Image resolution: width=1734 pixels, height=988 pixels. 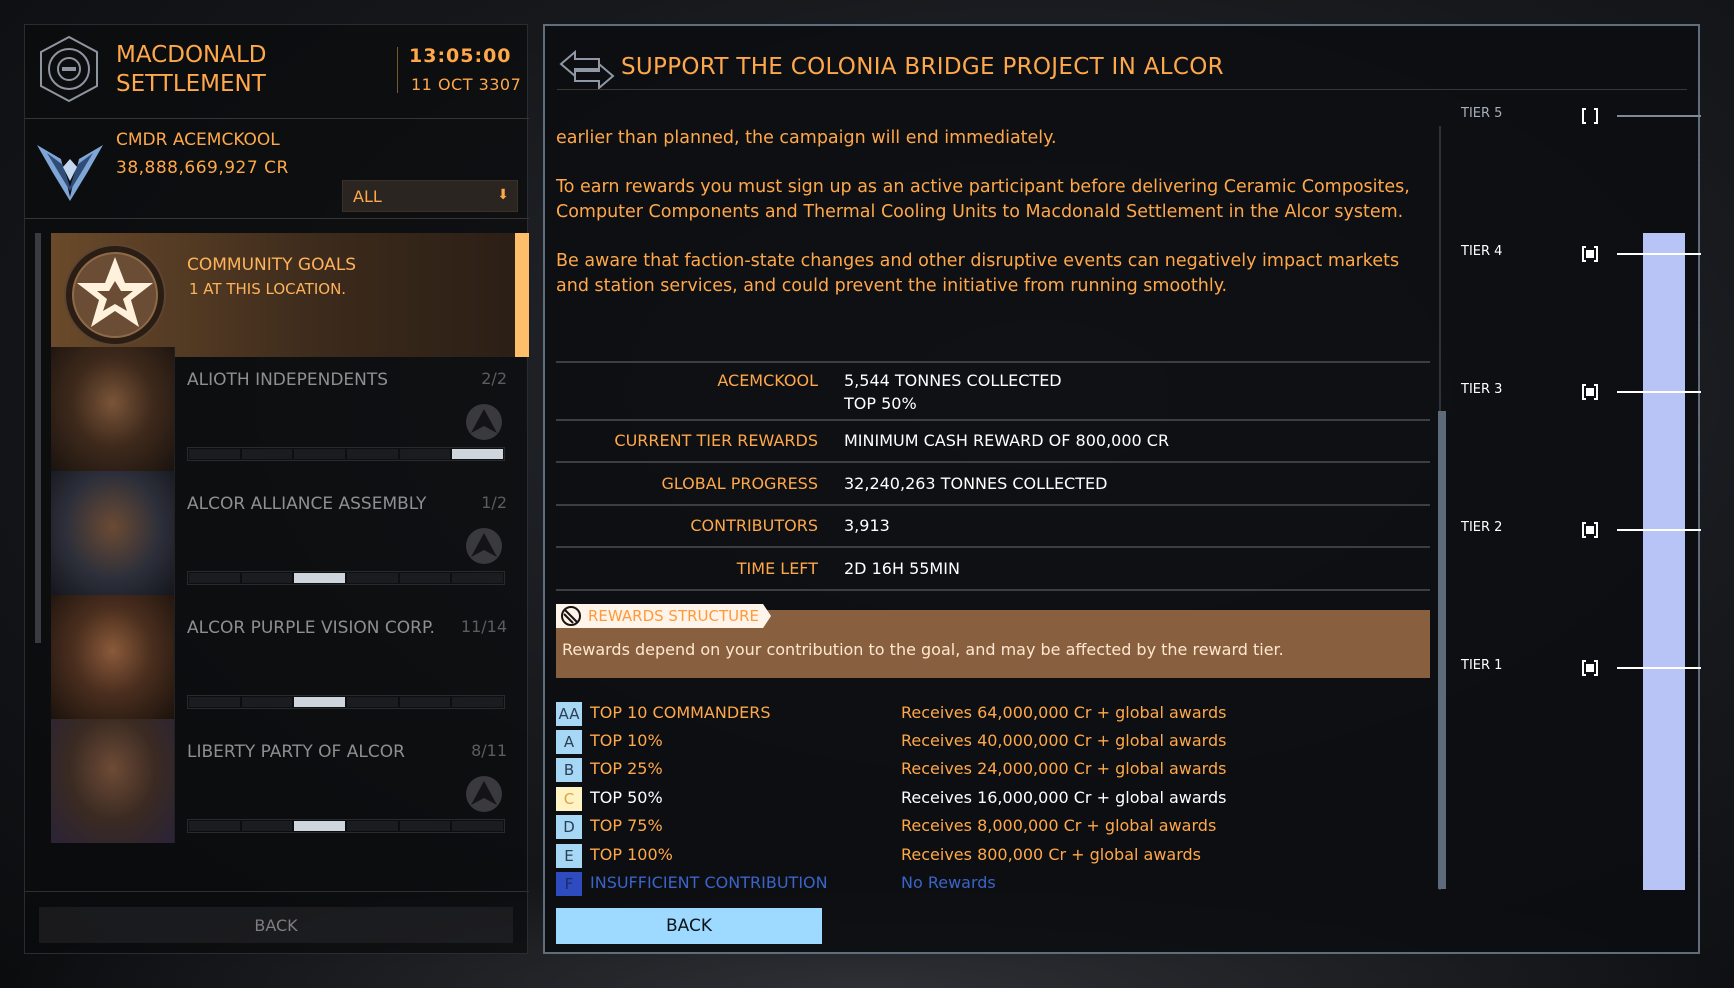 What do you see at coordinates (777, 568) in the screenshot?
I see `stat-label: TIME LEFT` at bounding box center [777, 568].